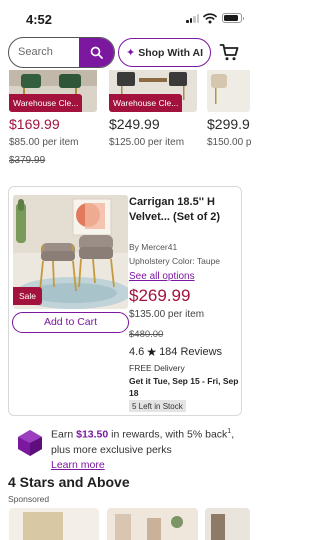 This screenshot has height=540, width=320. Describe the element at coordinates (27, 160) in the screenshot. I see `carousel-original-price: $379.99` at that location.